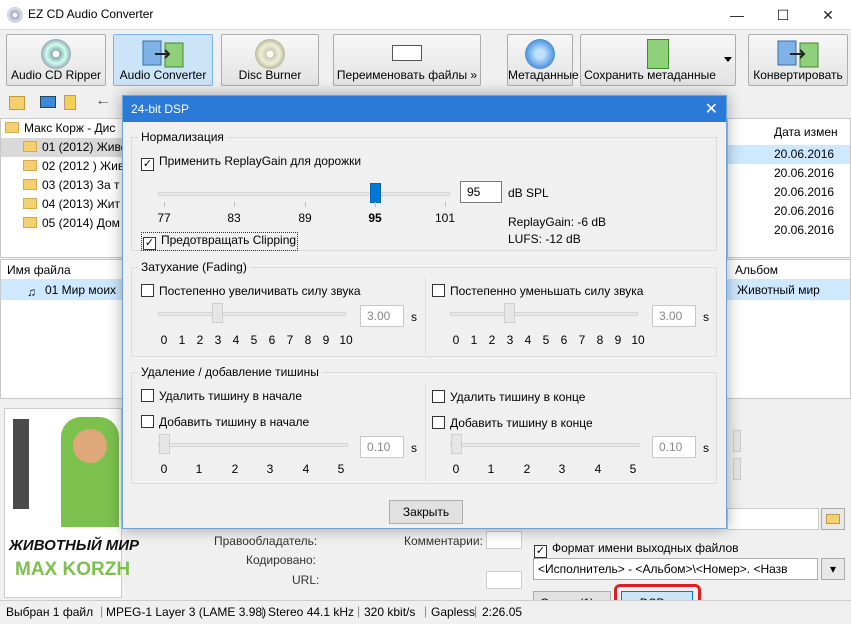  I want to click on start-silence-slider-track, so click(253, 445).